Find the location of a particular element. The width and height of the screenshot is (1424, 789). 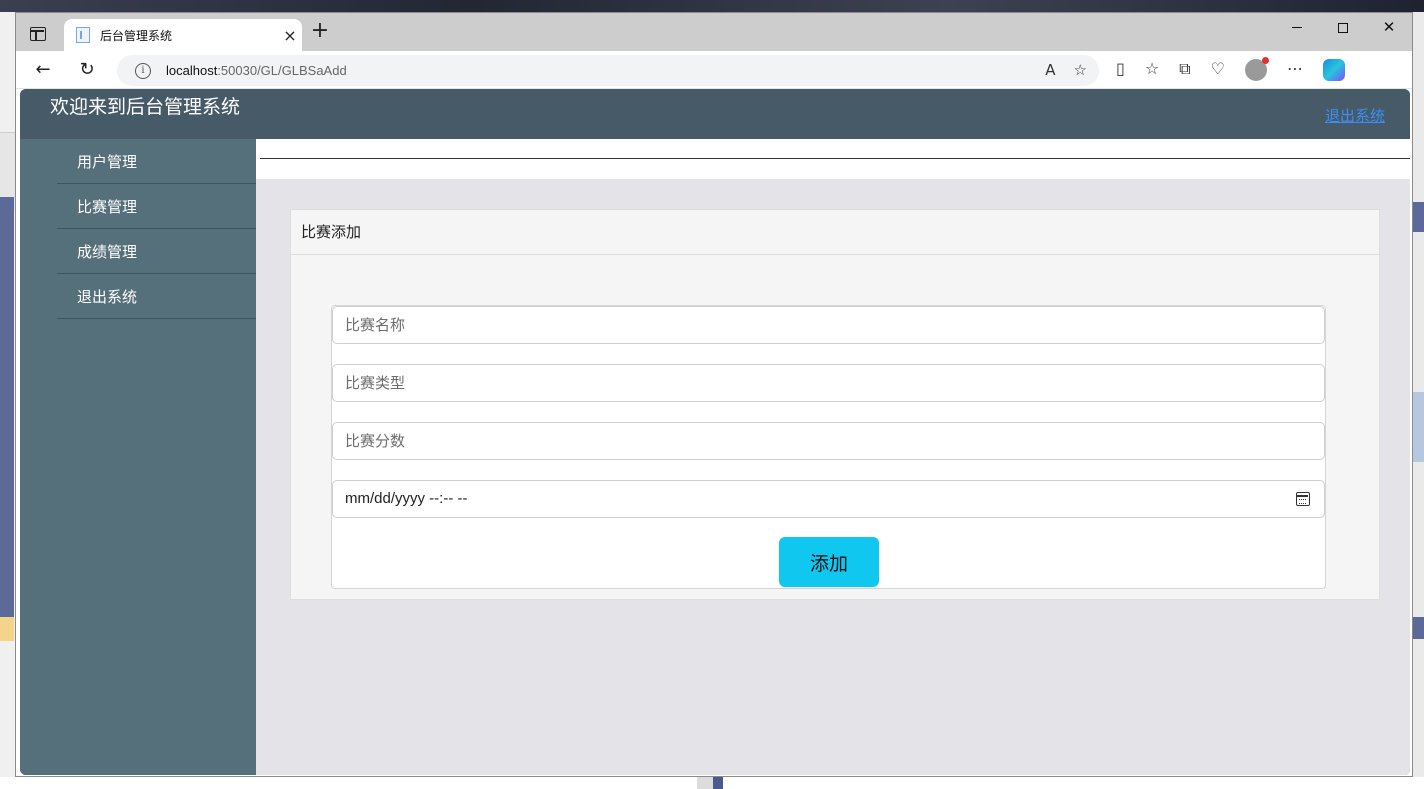

browser-tab: 后台管理系统 × is located at coordinates (183, 35).